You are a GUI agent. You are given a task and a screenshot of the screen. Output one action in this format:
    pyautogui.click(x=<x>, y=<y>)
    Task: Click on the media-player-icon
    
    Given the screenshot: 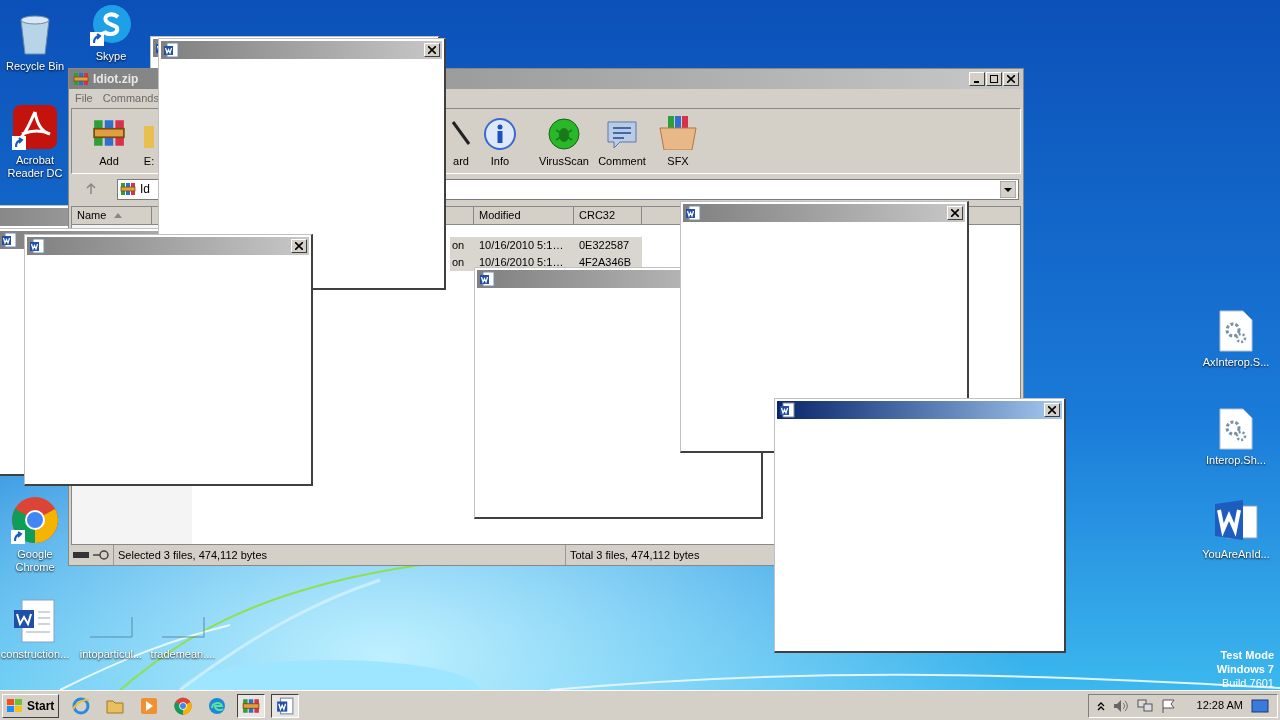 What is the action you would take?
    pyautogui.click(x=149, y=705)
    